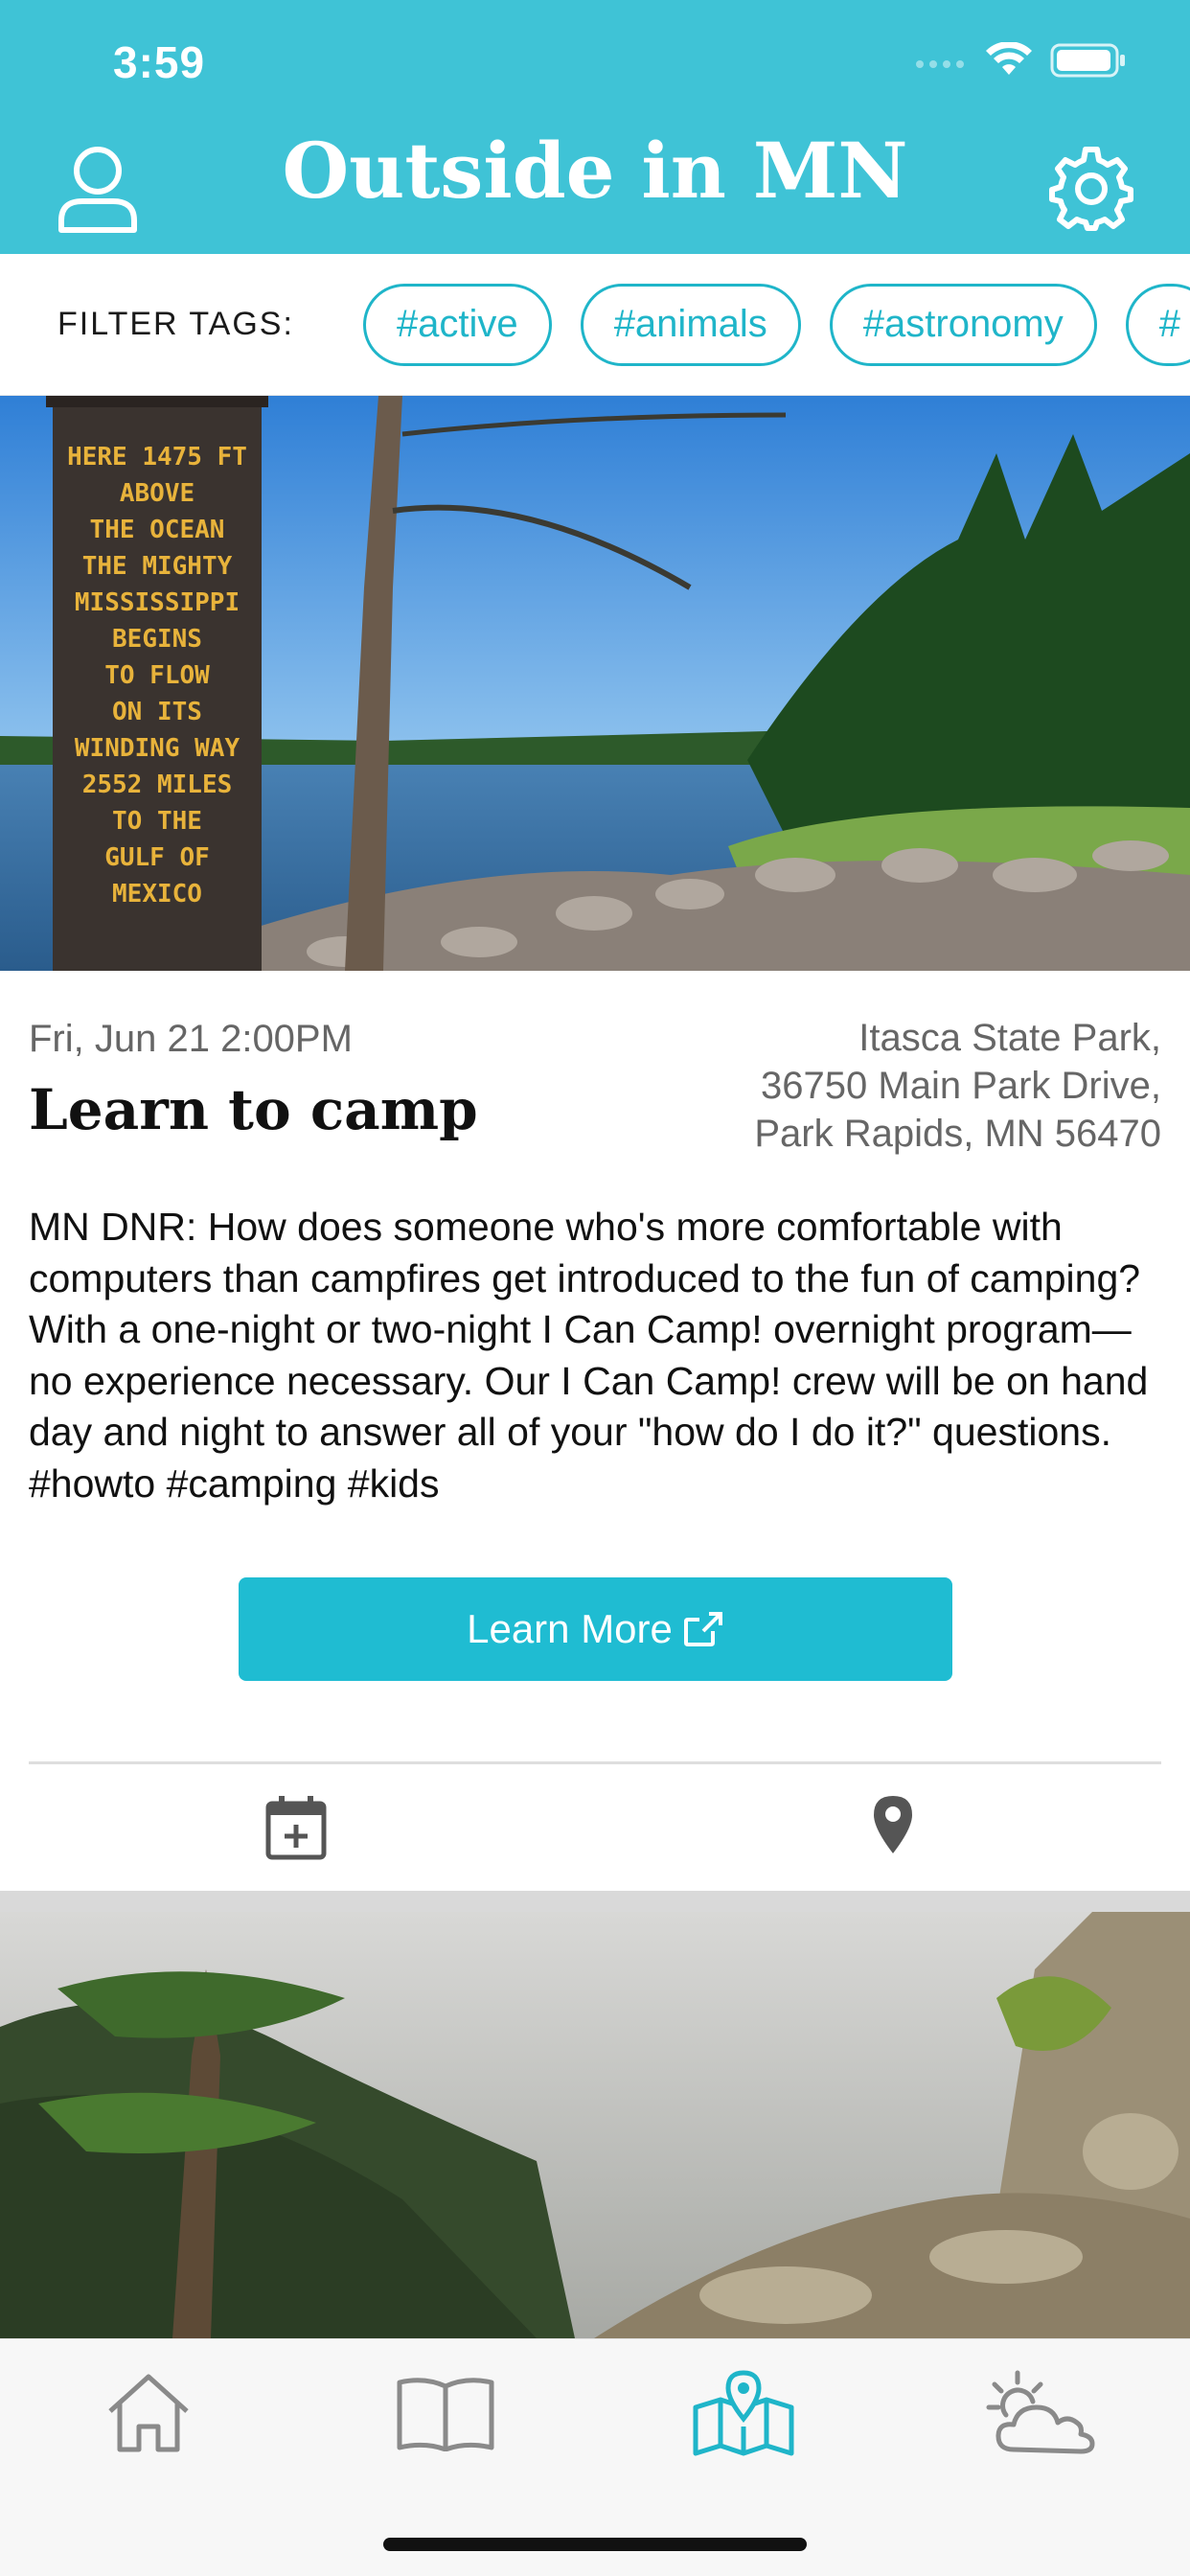 This screenshot has width=1190, height=2576. I want to click on svg-text: TO FLOW, so click(157, 675).